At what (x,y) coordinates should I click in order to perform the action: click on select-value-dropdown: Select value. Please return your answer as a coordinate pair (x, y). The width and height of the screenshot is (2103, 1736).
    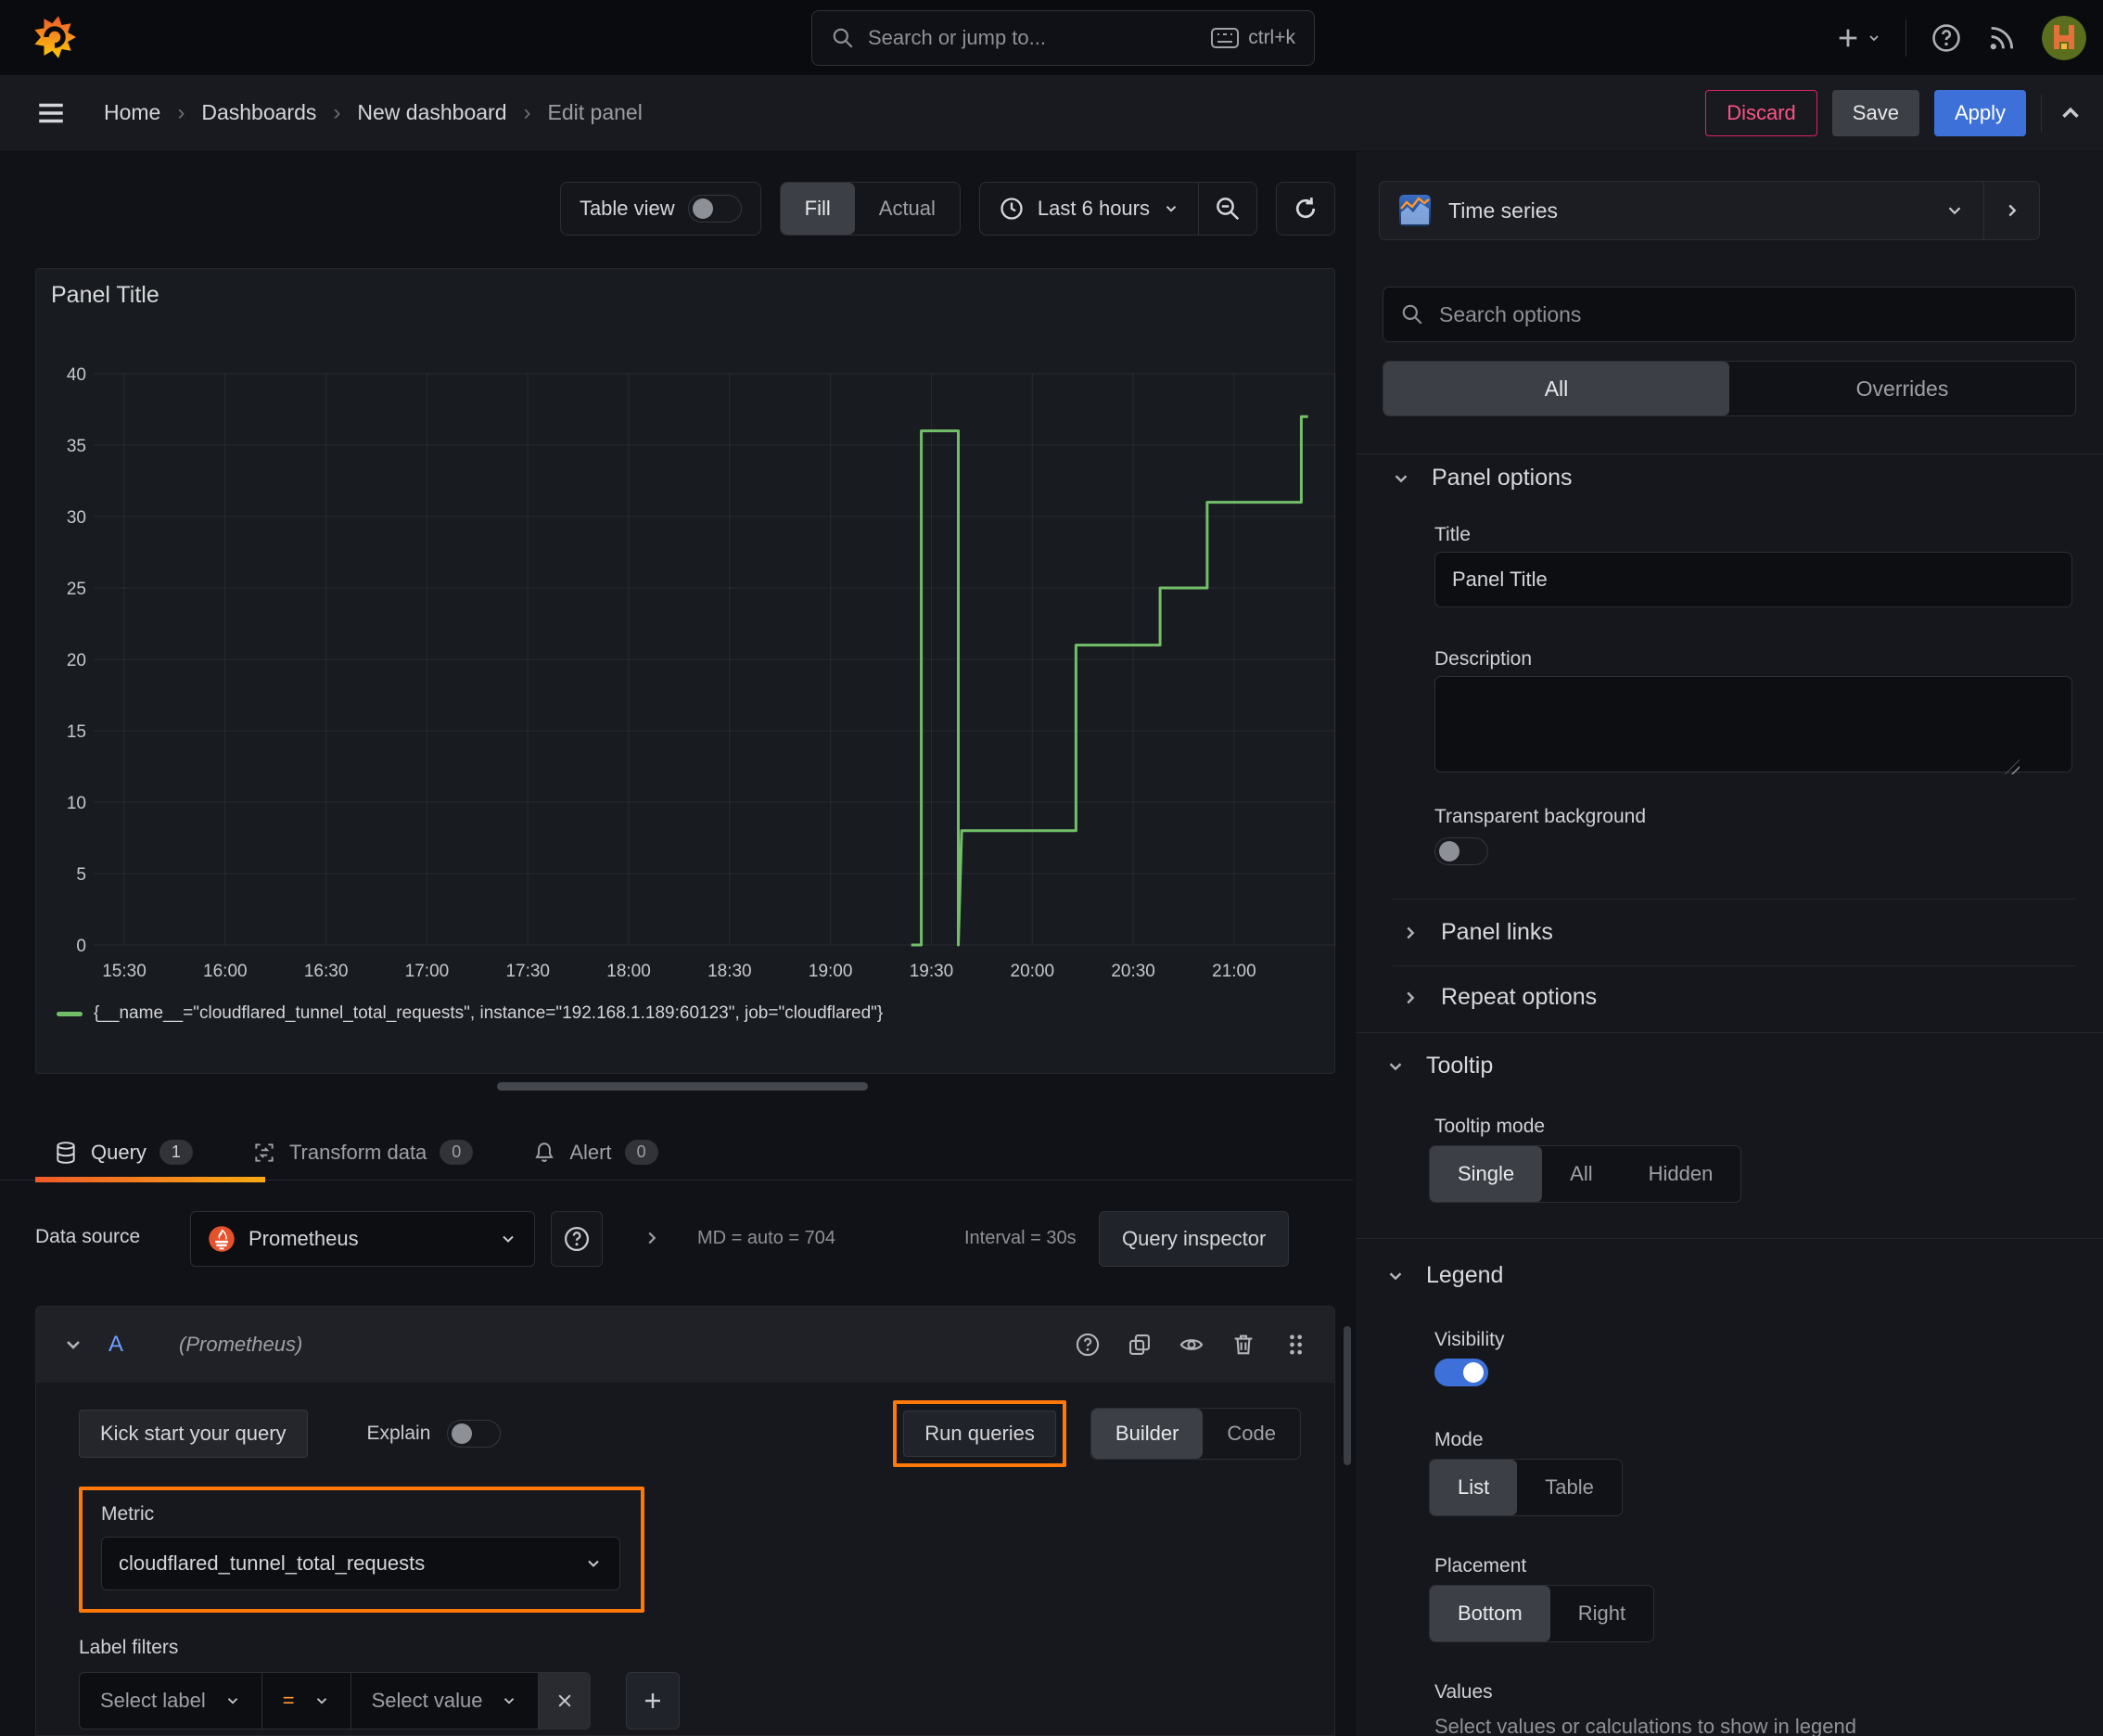
    Looking at the image, I should click on (445, 1701).